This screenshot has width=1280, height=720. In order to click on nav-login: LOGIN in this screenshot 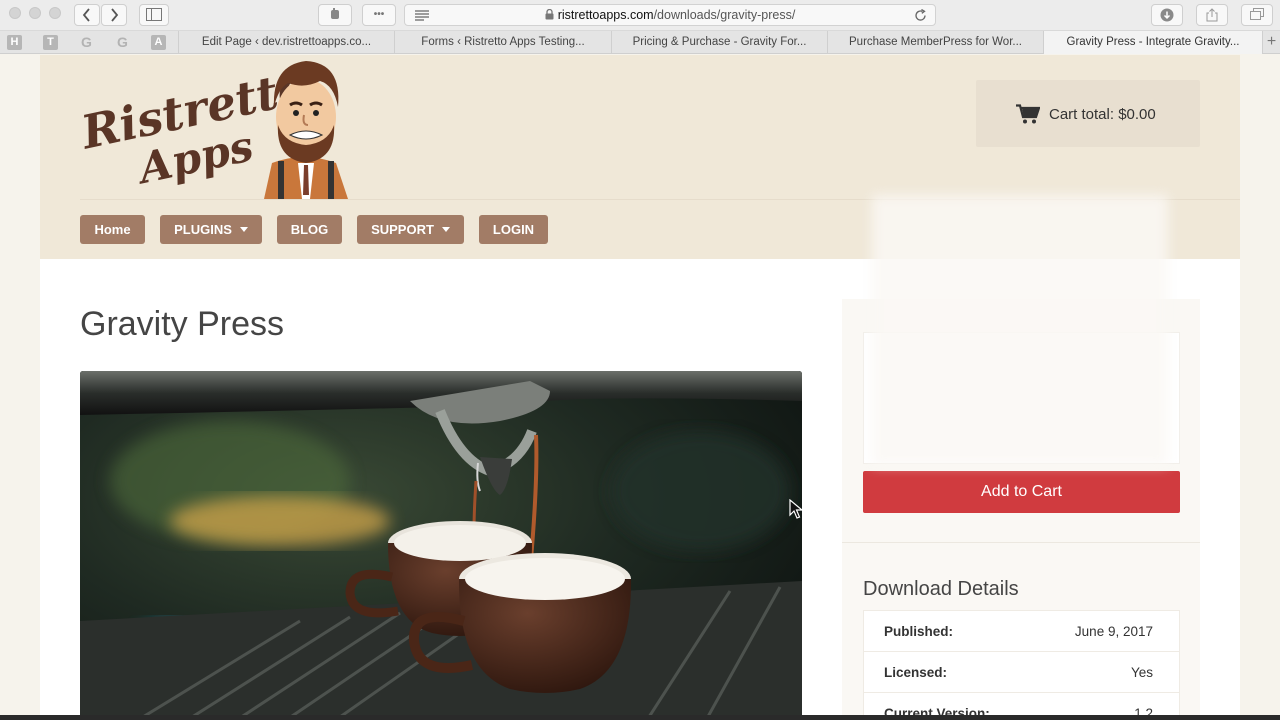, I will do `click(513, 229)`.